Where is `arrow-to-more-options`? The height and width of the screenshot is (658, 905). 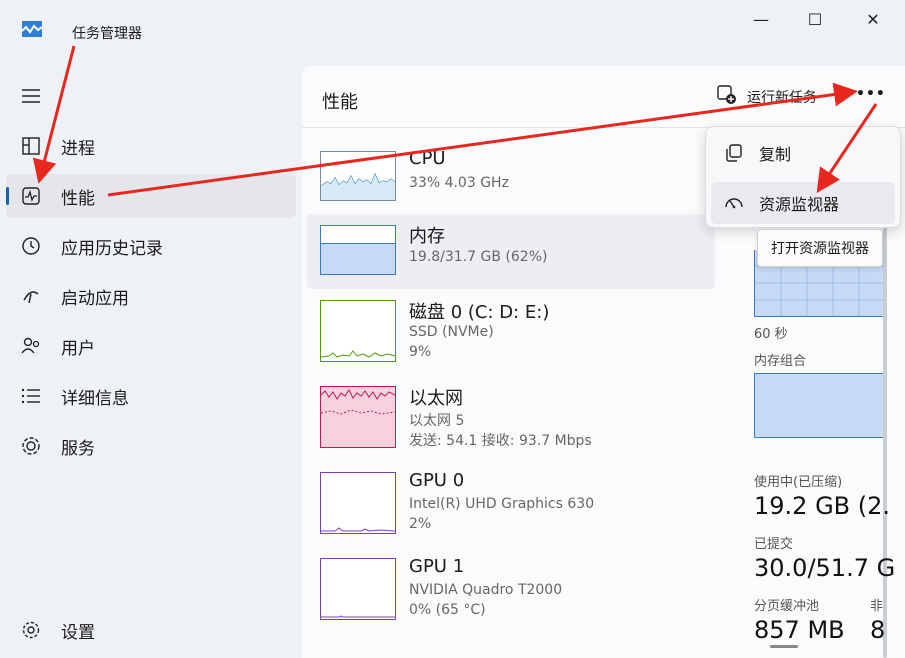 arrow-to-more-options is located at coordinates (482, 139).